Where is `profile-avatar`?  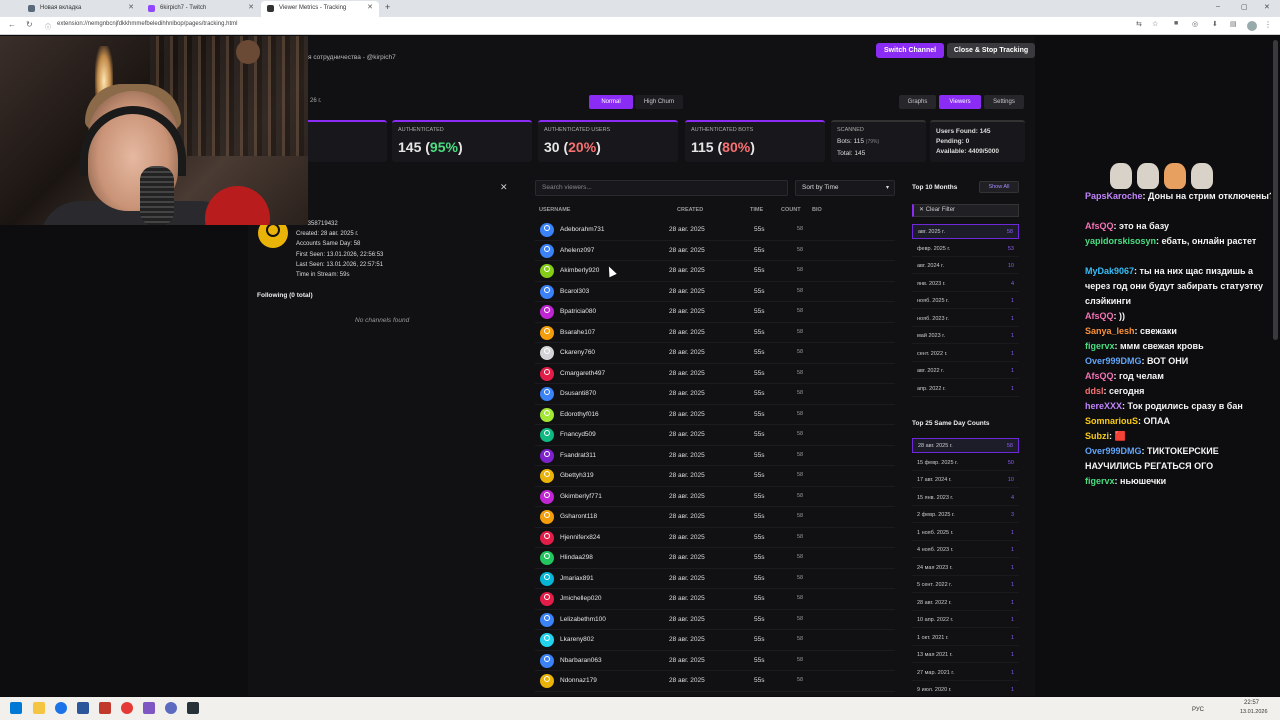
profile-avatar is located at coordinates (1252, 26).